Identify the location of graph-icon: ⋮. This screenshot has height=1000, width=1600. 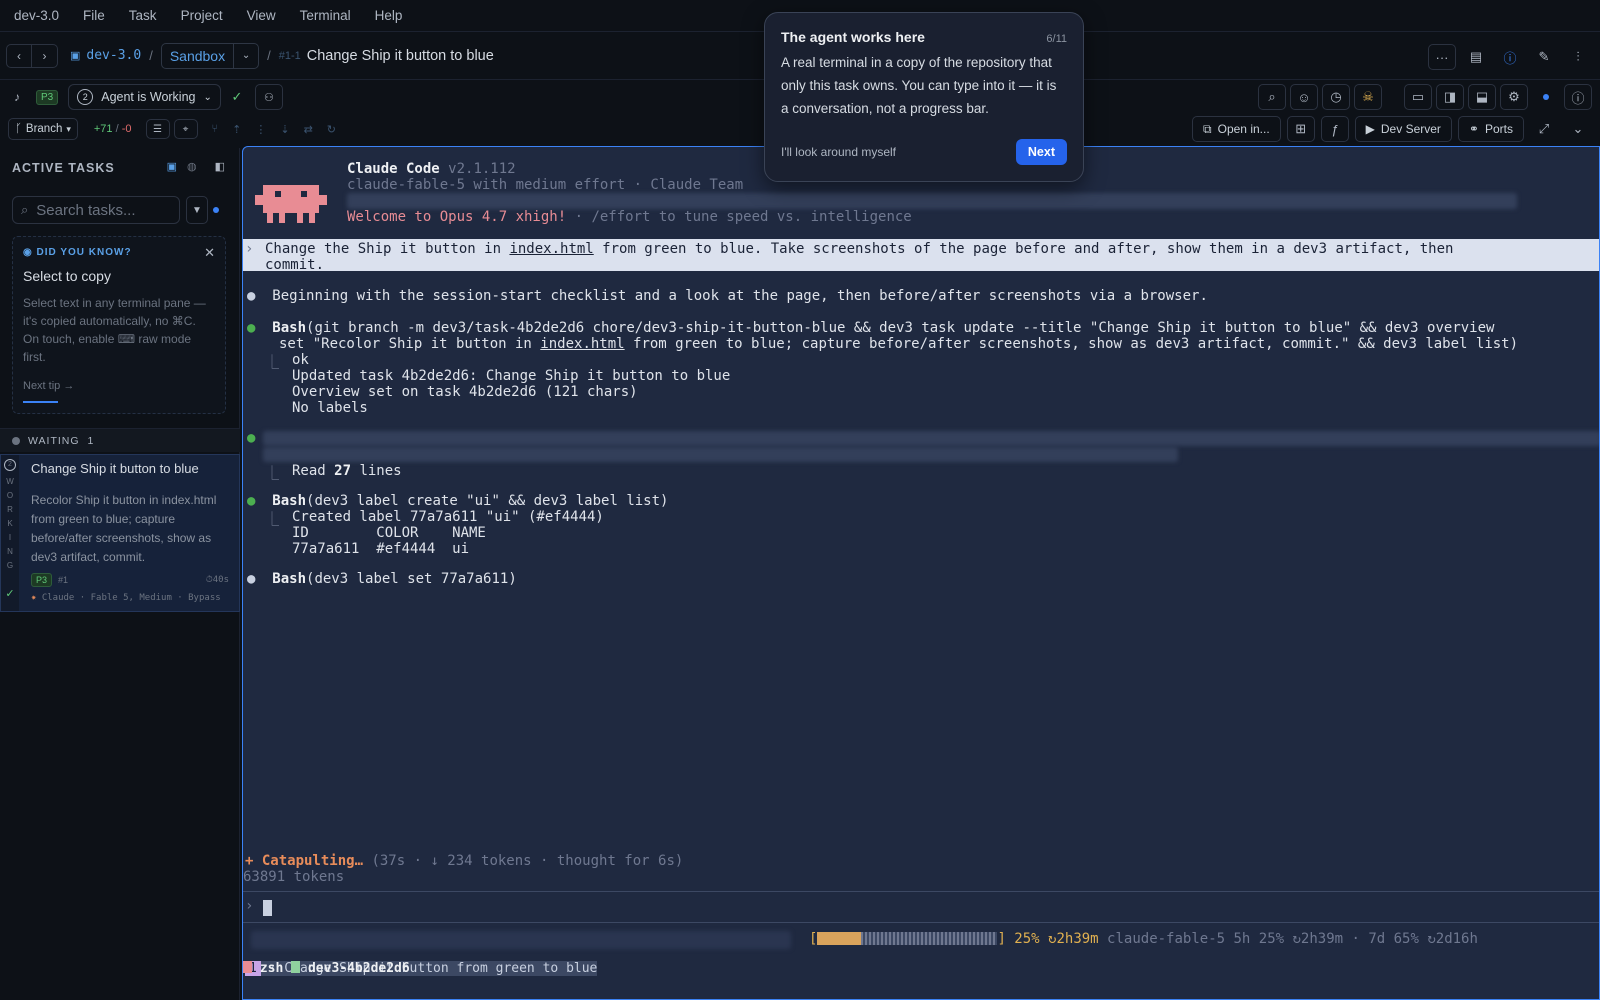
(260, 129).